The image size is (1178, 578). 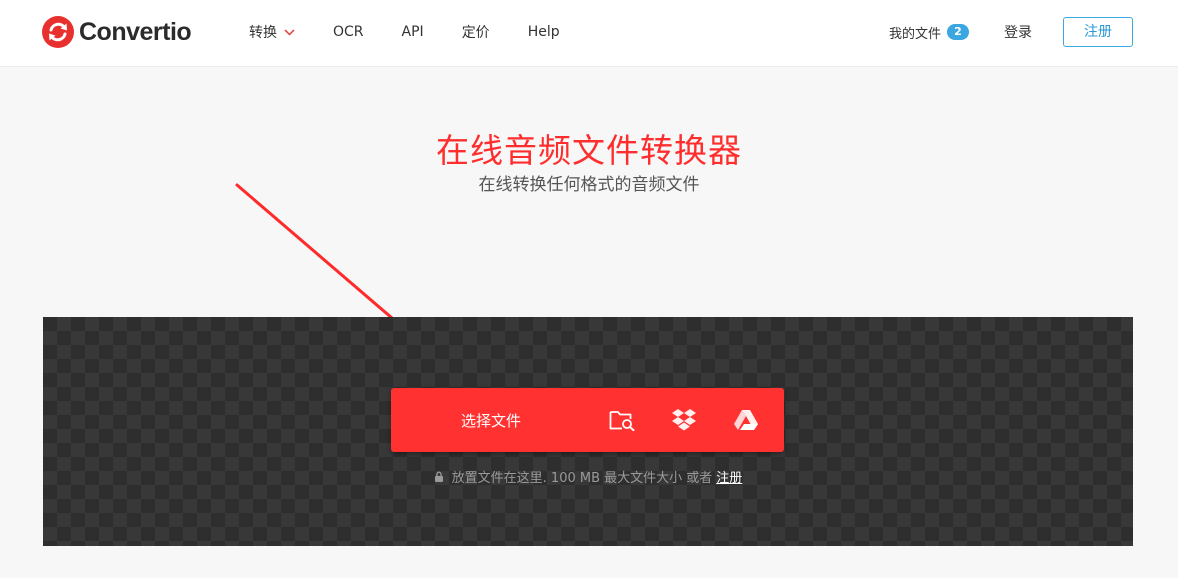 I want to click on nav-convert: 转换, so click(x=272, y=32).